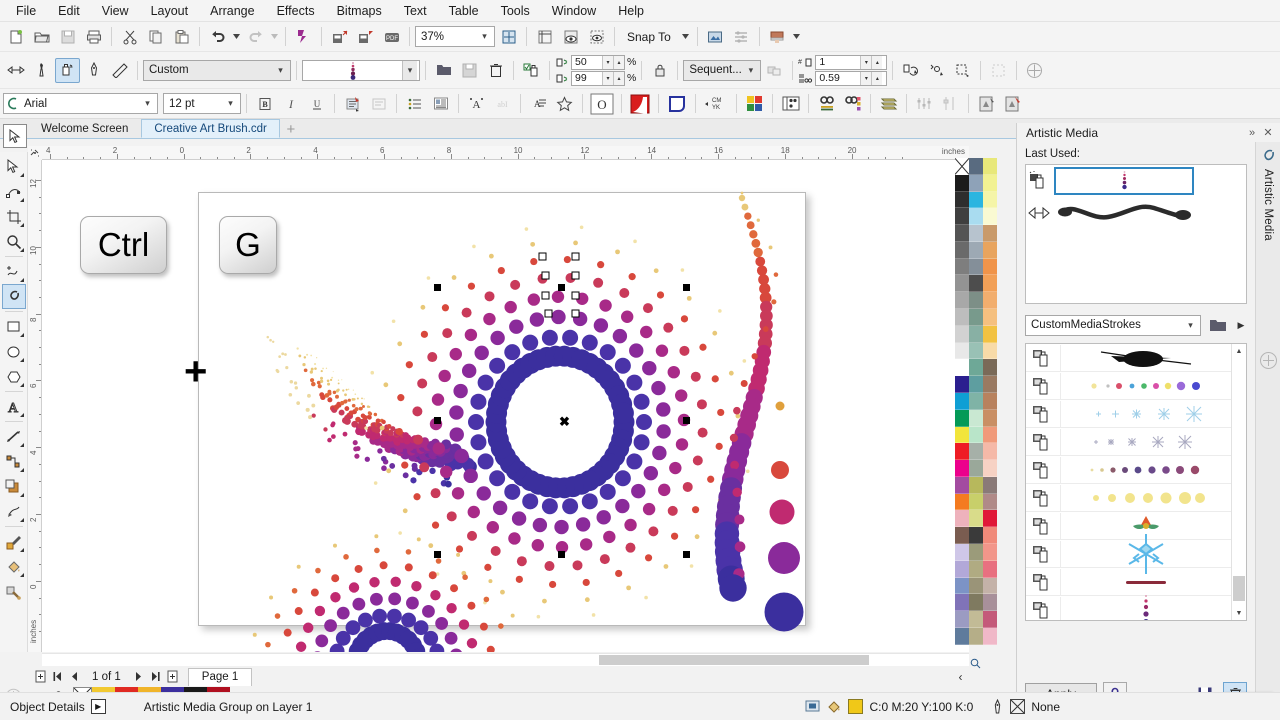  What do you see at coordinates (561, 287) in the screenshot?
I see `selection-handle-tc` at bounding box center [561, 287].